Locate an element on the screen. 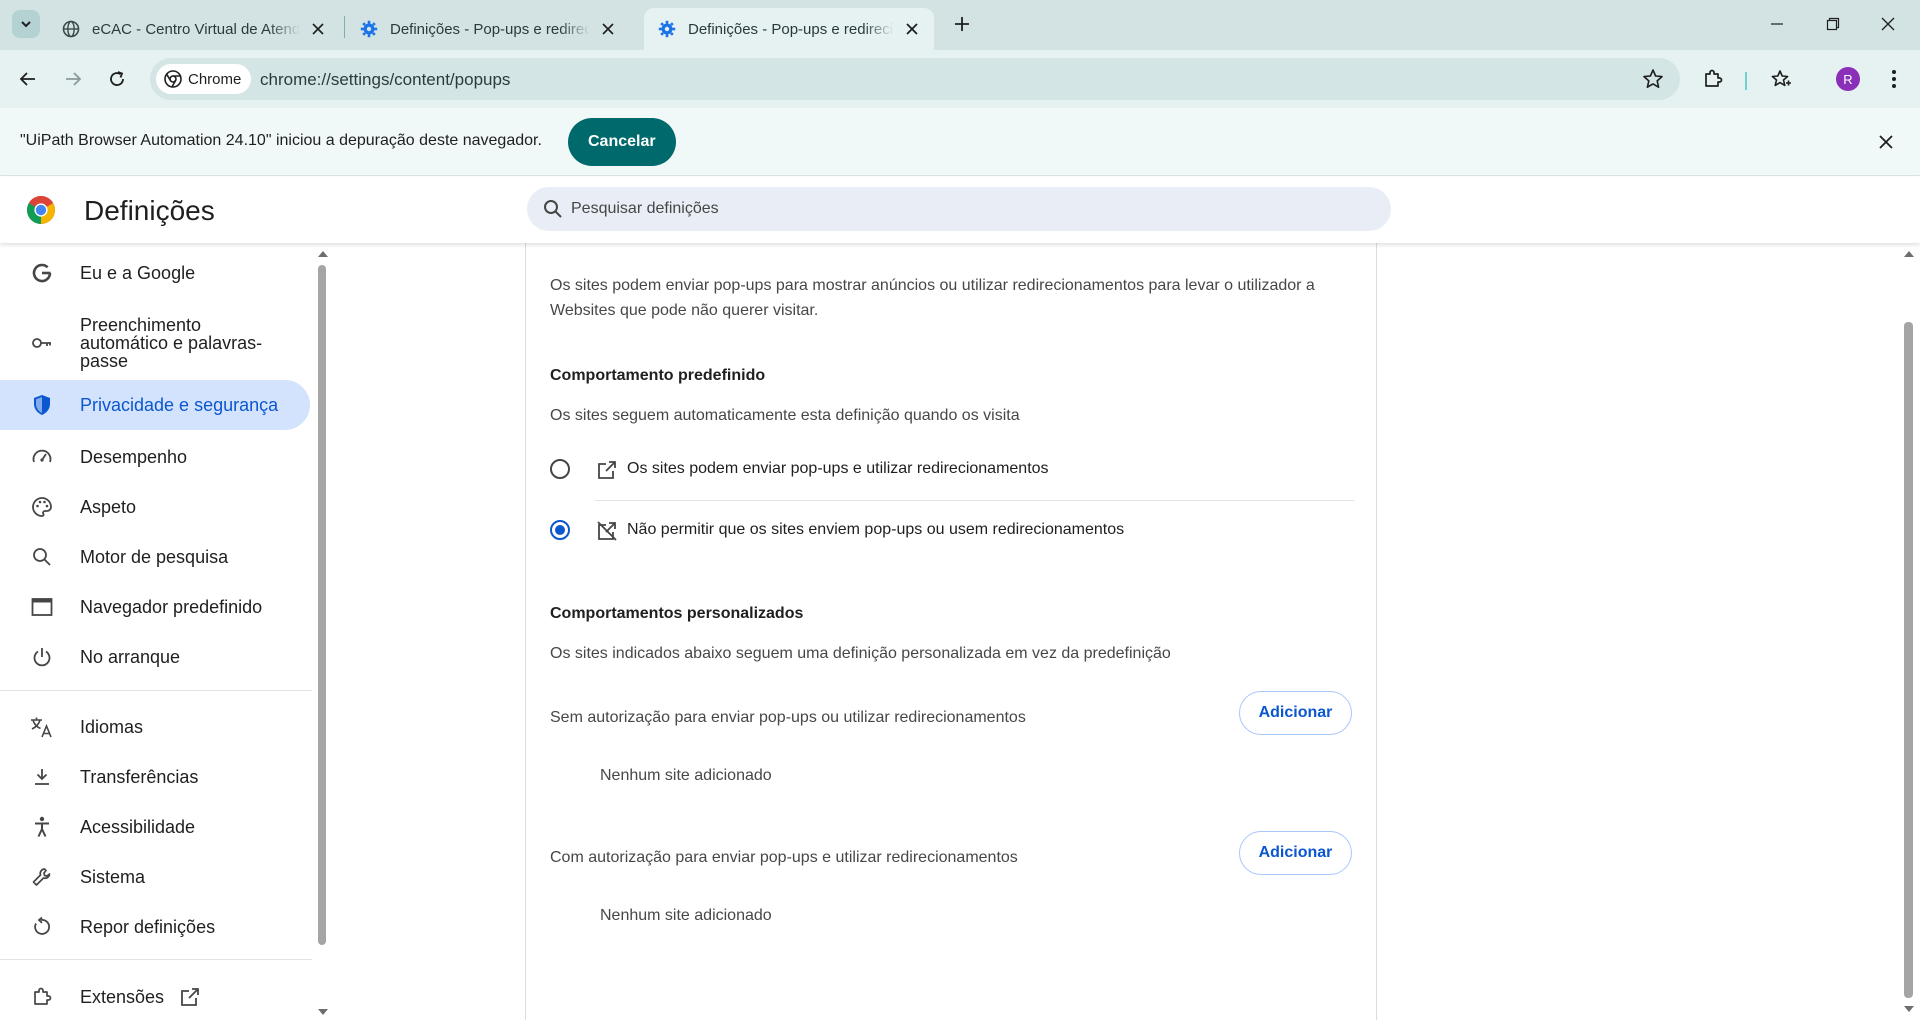  translate-icon is located at coordinates (42, 727).